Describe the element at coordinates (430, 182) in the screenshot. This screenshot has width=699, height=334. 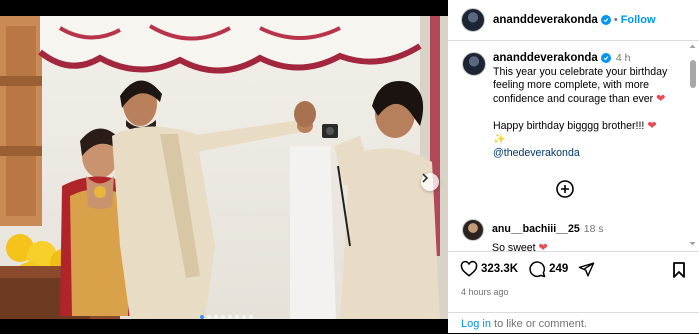
I see `carousel-next-button` at that location.